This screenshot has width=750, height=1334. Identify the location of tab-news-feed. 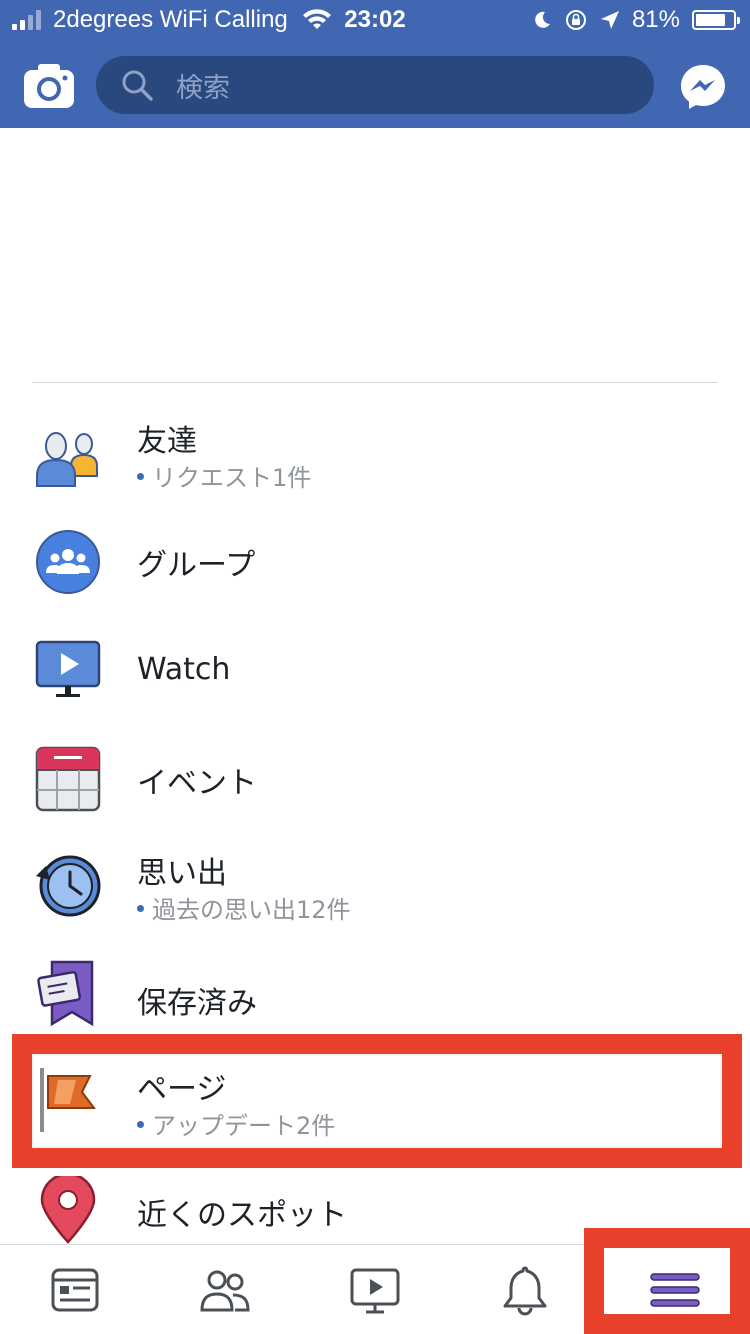
(75, 1289).